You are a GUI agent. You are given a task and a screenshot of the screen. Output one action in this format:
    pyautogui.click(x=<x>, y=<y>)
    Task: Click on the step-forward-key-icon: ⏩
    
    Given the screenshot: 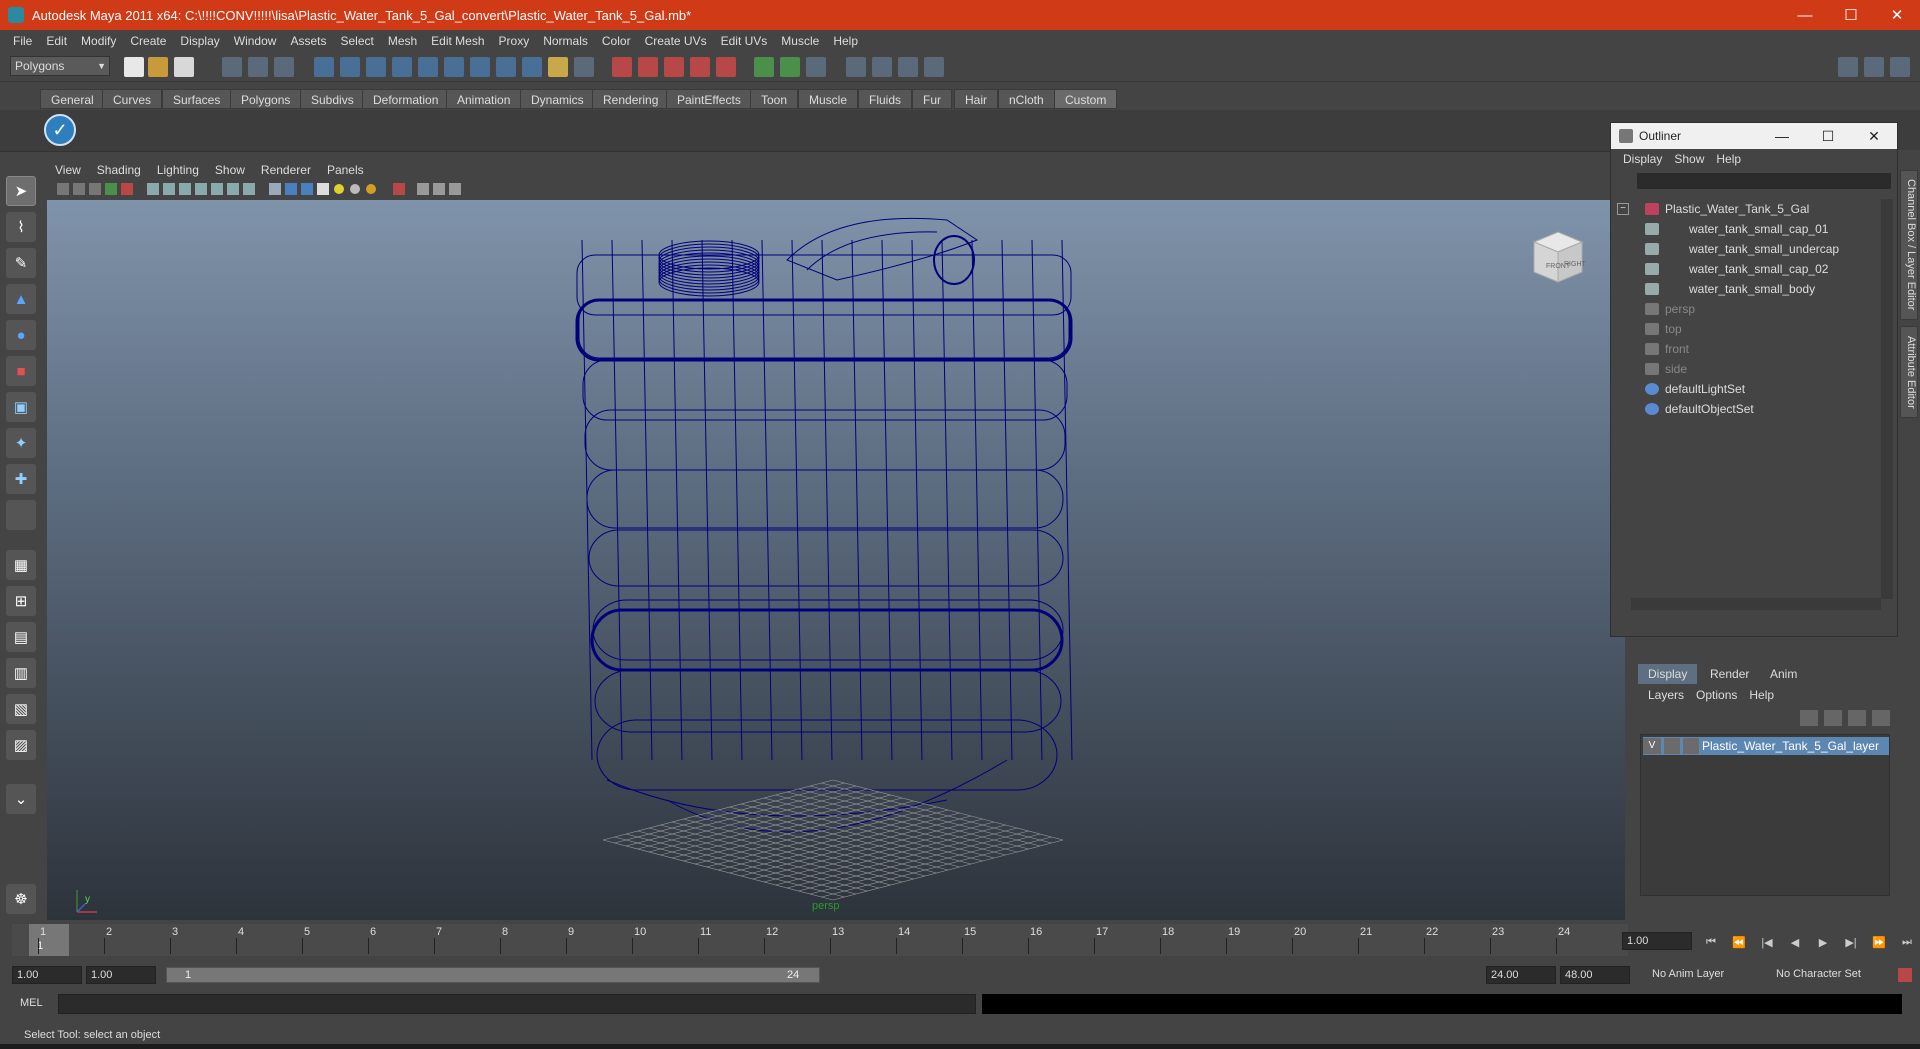 What is the action you would take?
    pyautogui.click(x=1879, y=942)
    